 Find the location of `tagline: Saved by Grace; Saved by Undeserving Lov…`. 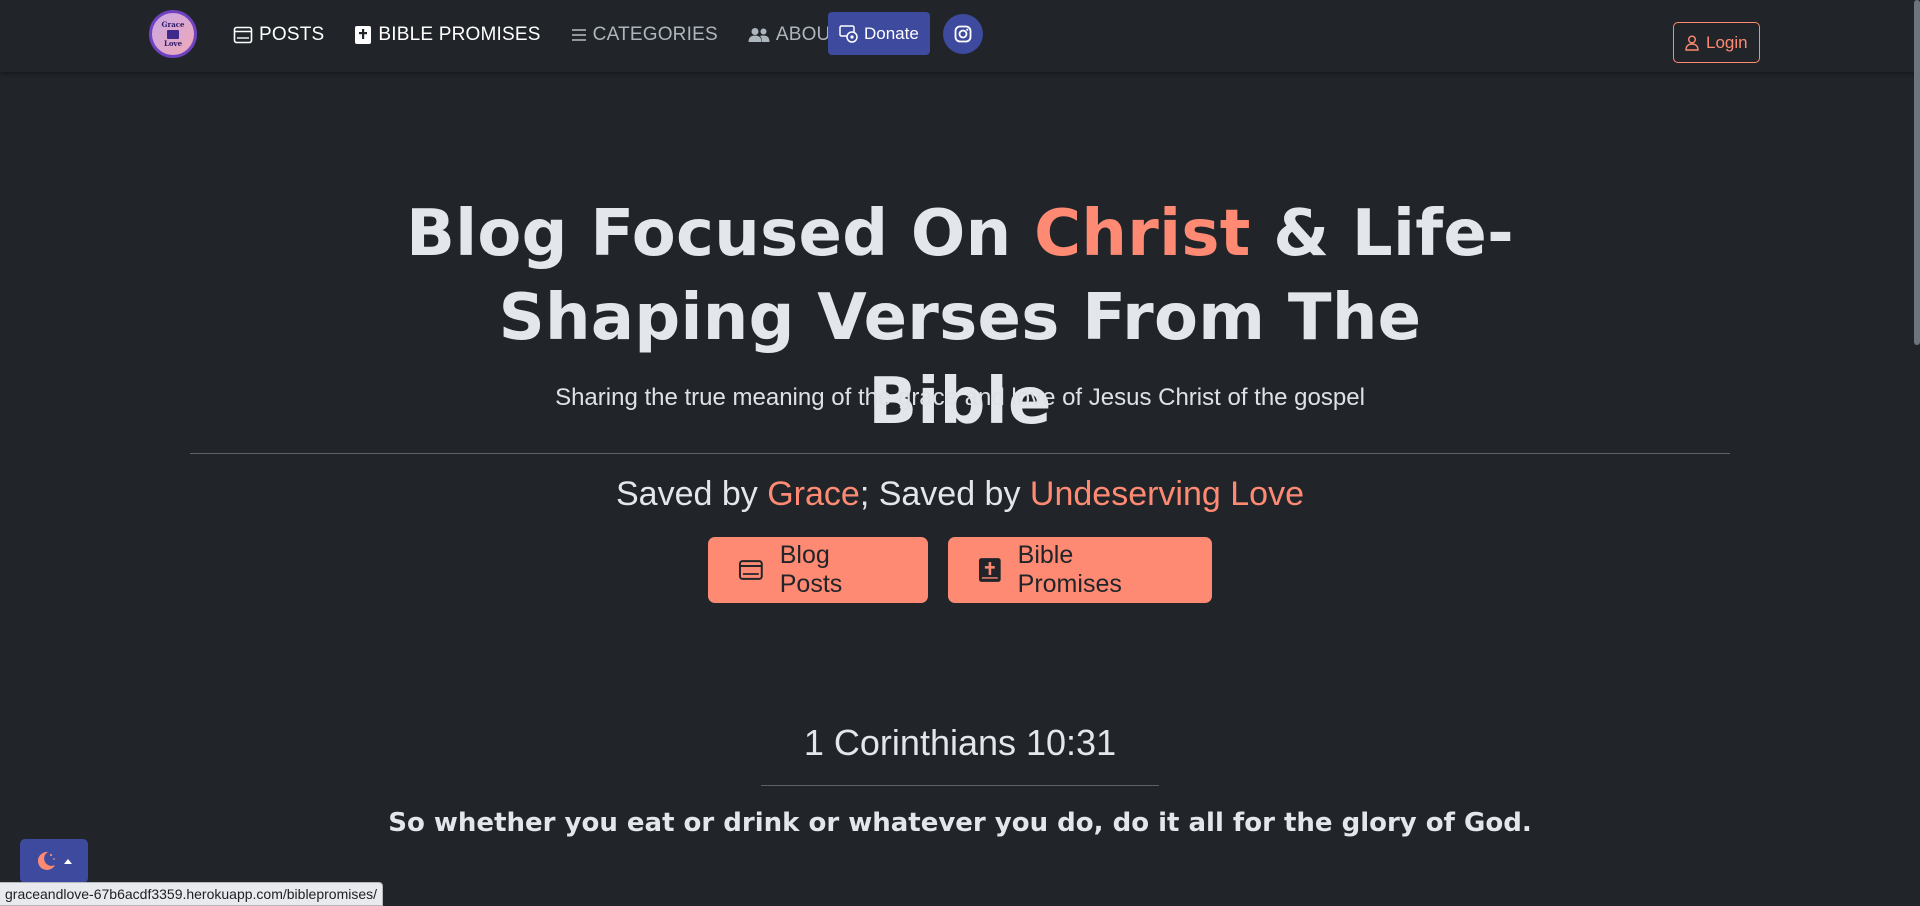

tagline: Saved by Grace; Saved by Undeserving Lov… is located at coordinates (960, 494).